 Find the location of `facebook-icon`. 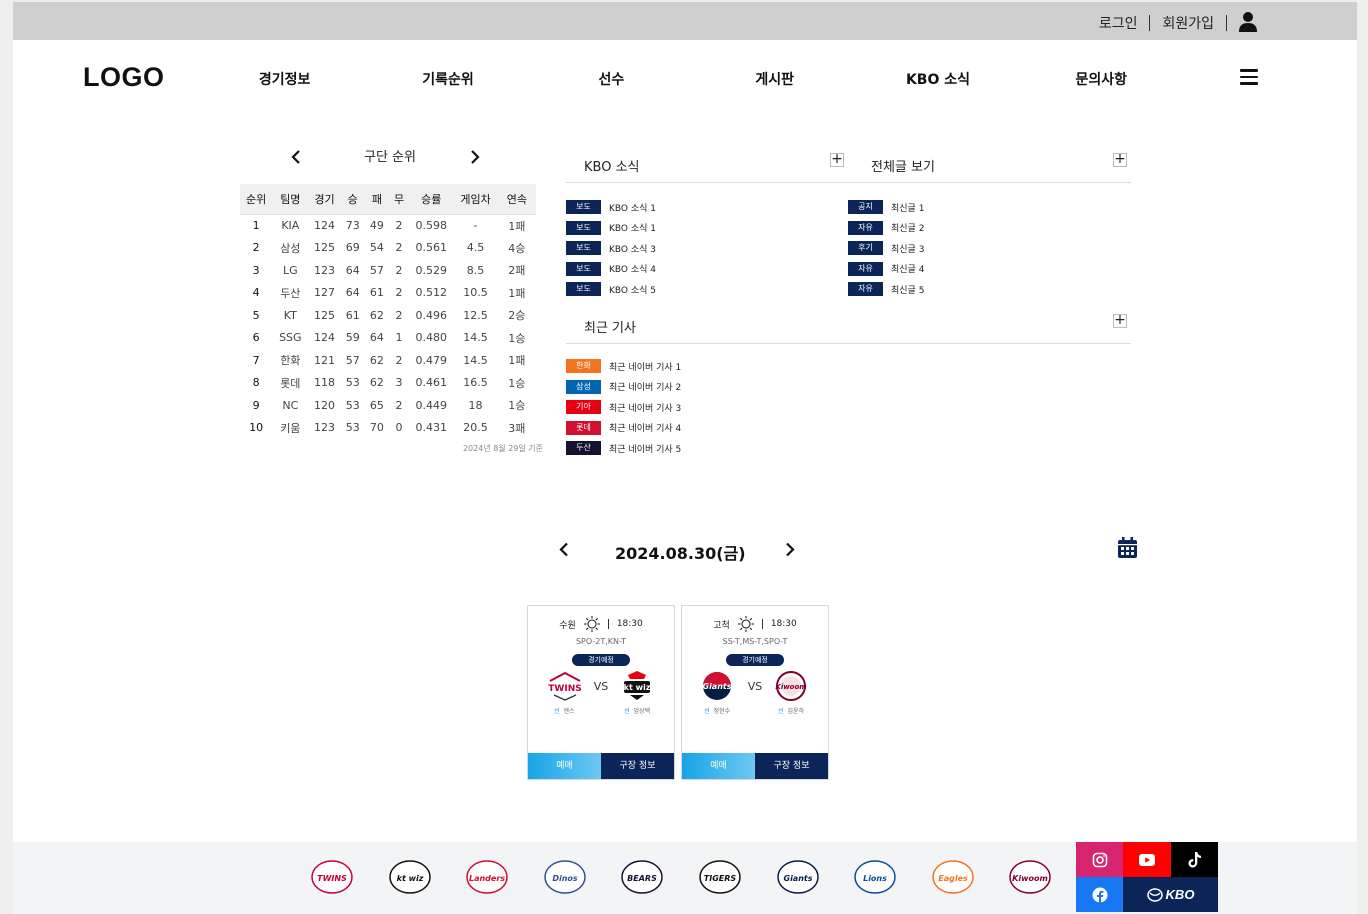

facebook-icon is located at coordinates (1099, 894).